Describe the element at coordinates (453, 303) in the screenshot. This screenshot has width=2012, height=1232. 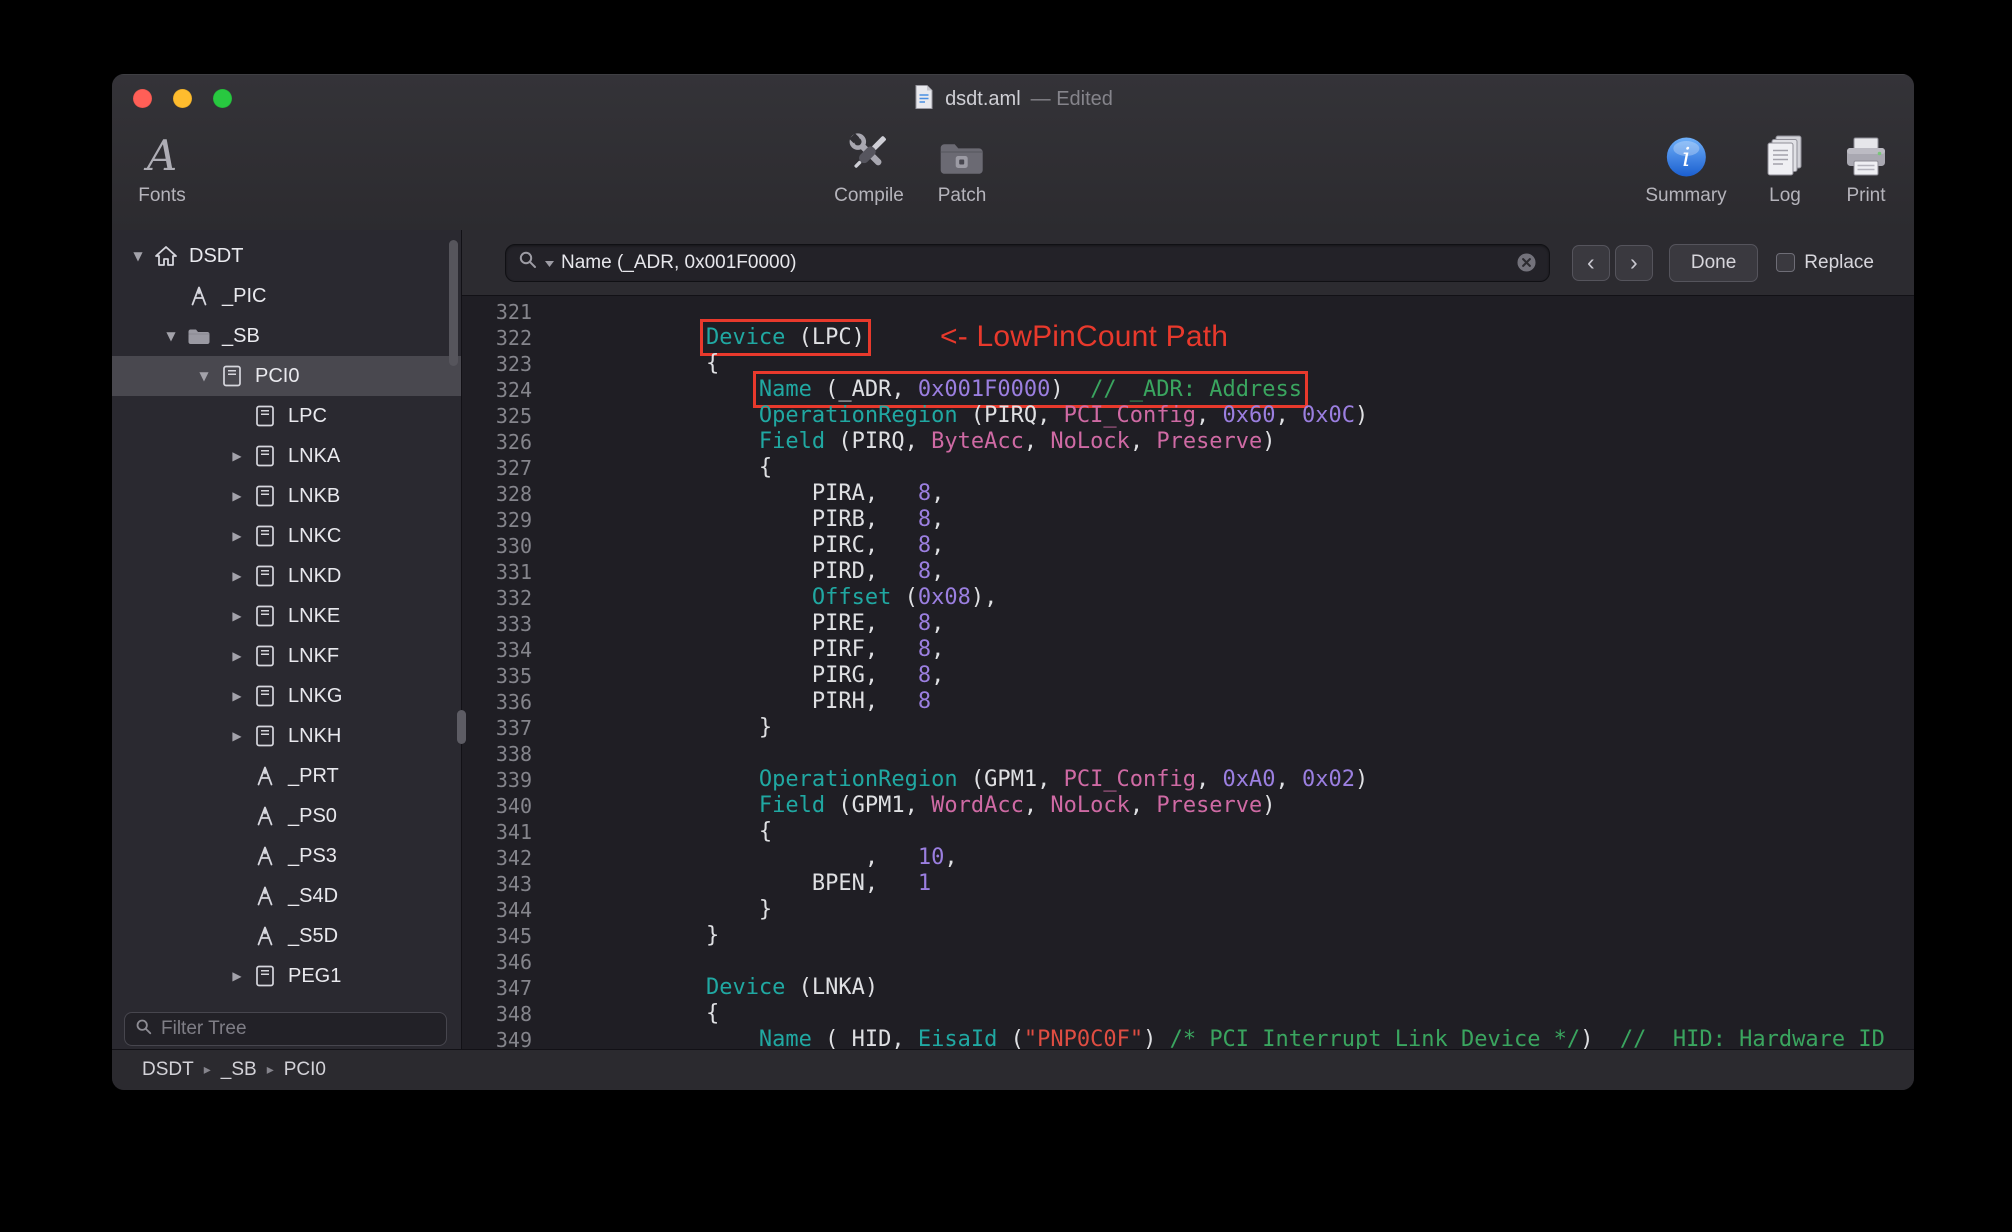
I see `sidebar-scrollbar-thumb` at that location.